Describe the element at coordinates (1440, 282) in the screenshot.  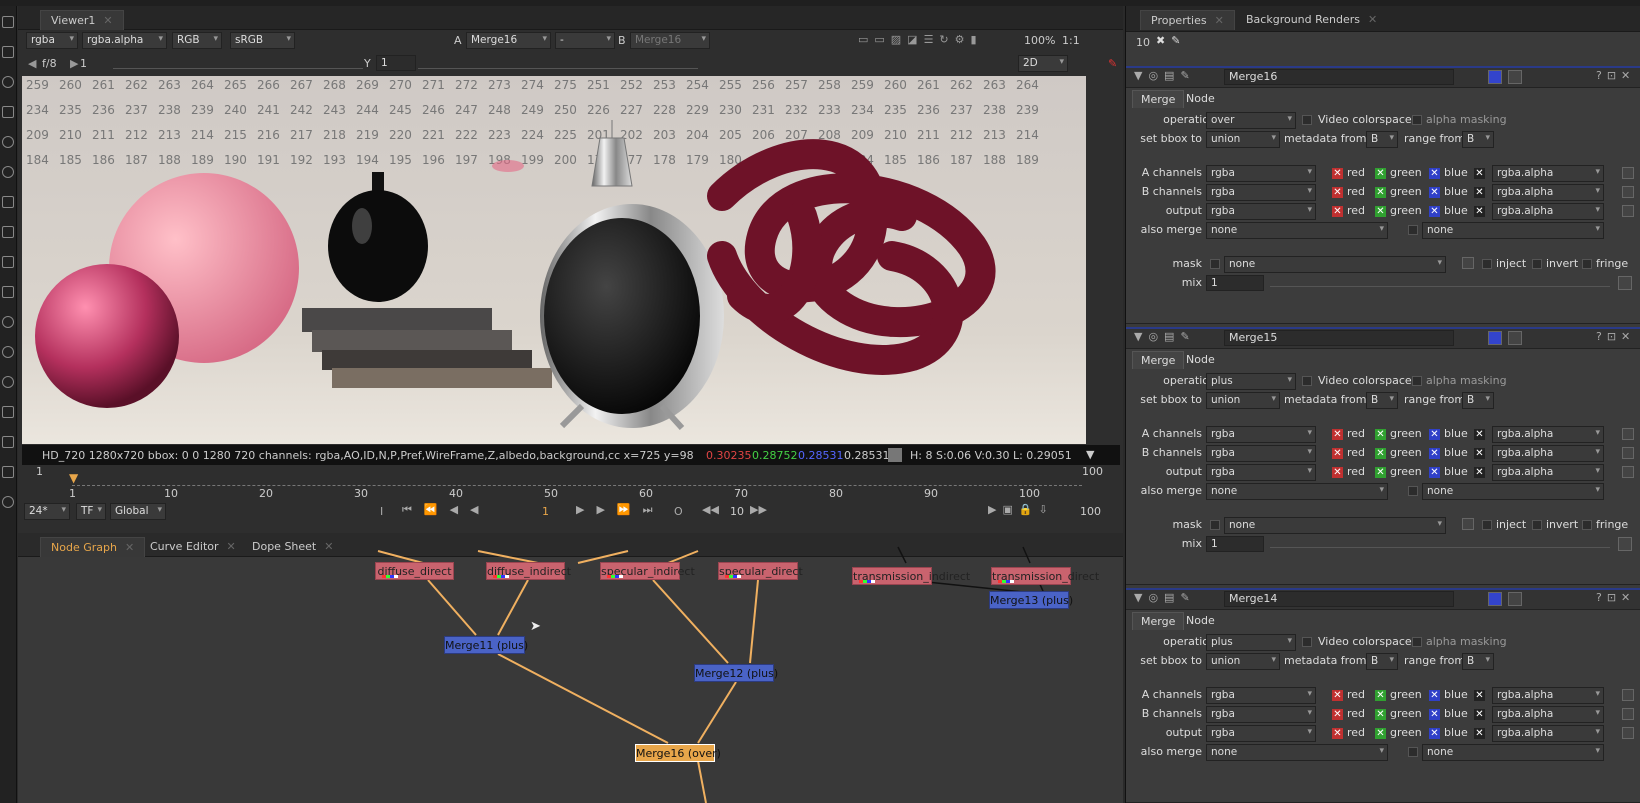
I see `mix-slider` at that location.